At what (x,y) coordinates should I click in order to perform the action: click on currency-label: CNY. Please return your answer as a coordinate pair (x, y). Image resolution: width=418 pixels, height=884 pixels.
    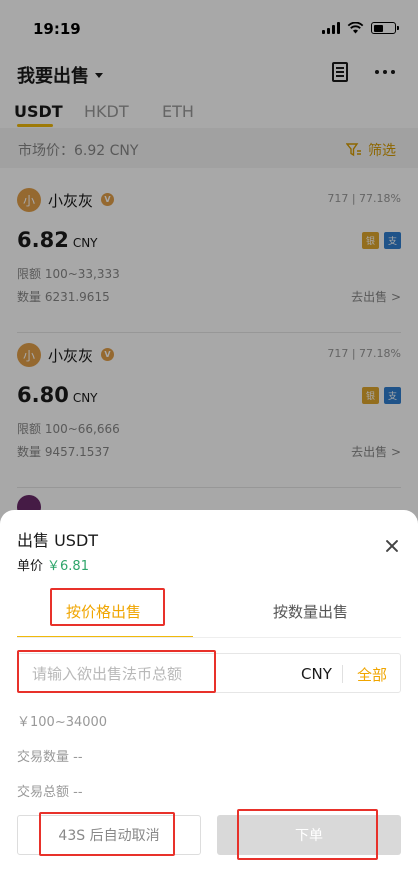
    Looking at the image, I should click on (316, 674).